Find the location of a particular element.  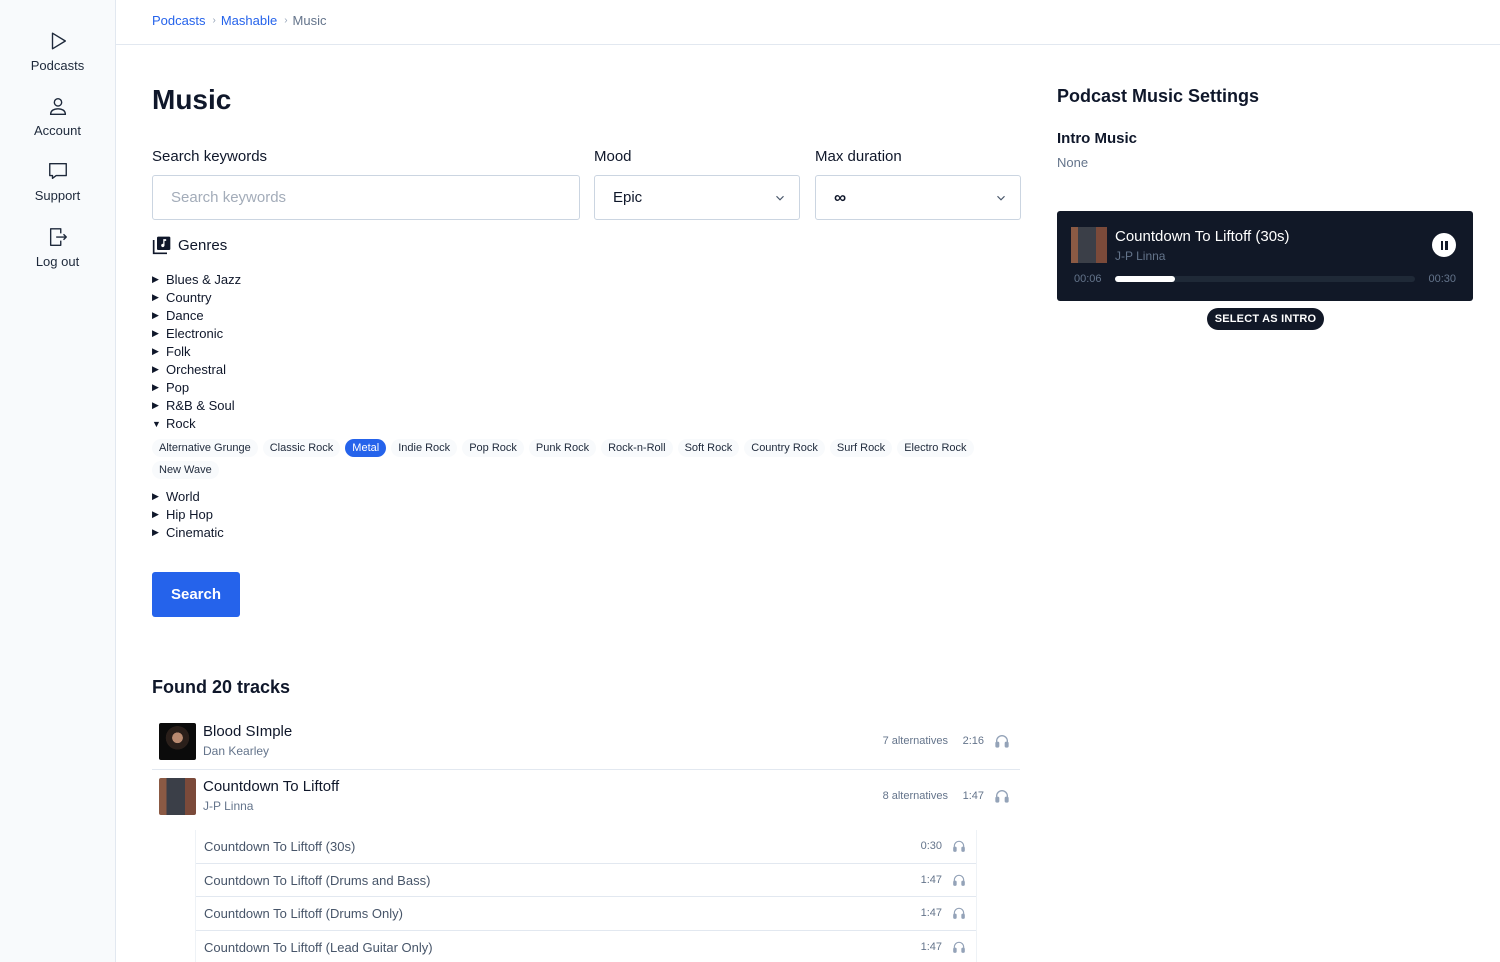

genre-rock: ▼ Rock is located at coordinates (174, 423).